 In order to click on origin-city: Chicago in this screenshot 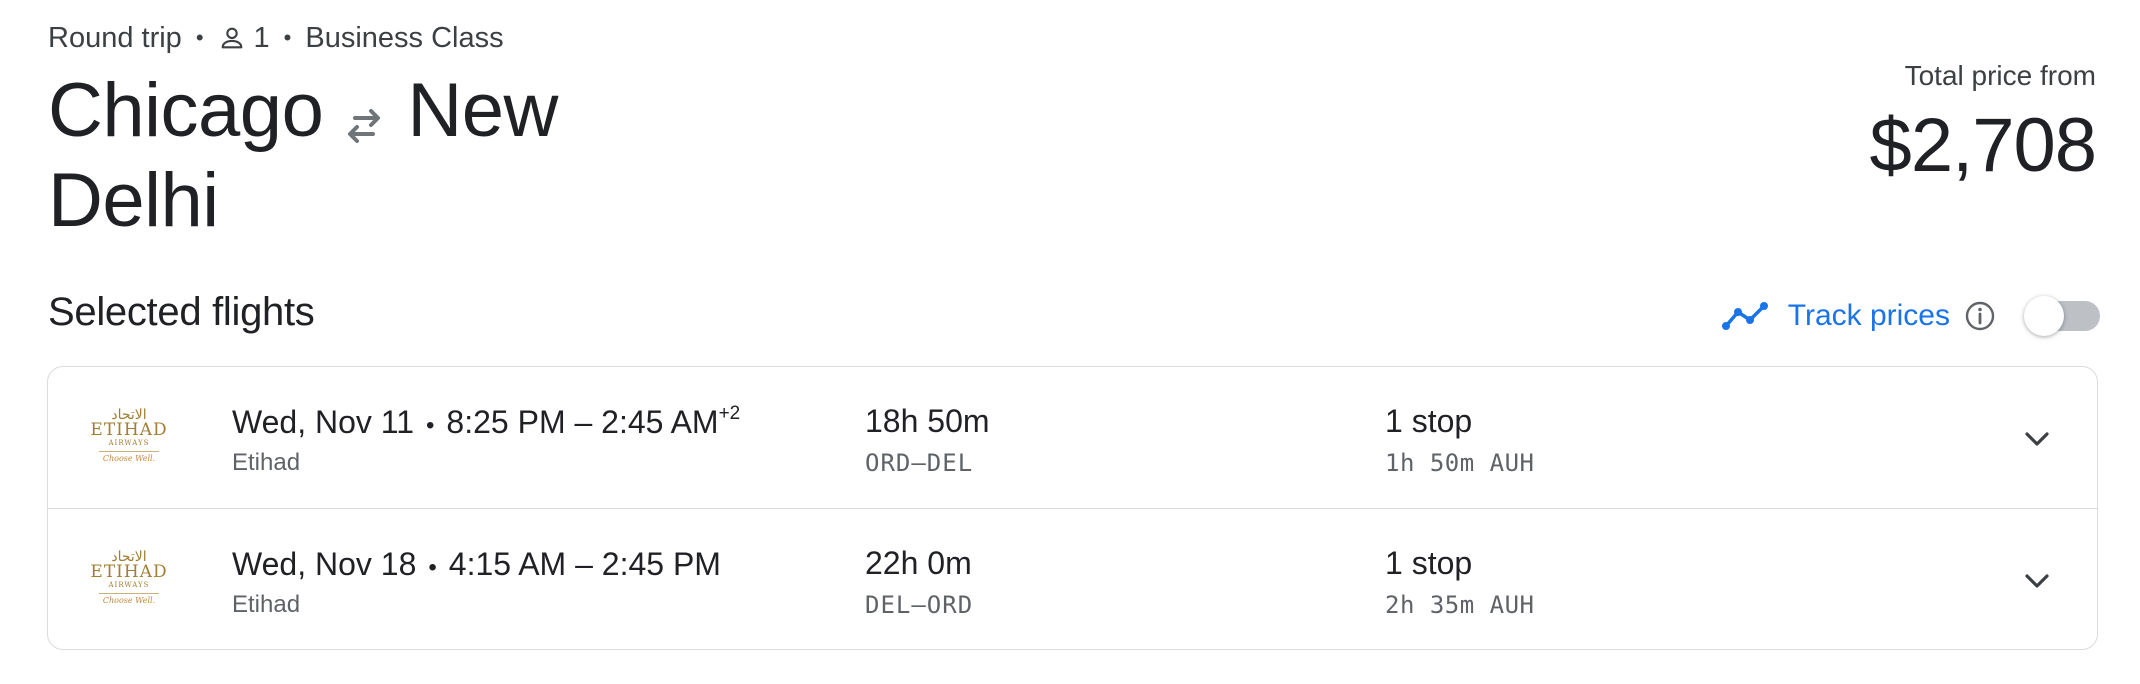, I will do `click(186, 110)`.